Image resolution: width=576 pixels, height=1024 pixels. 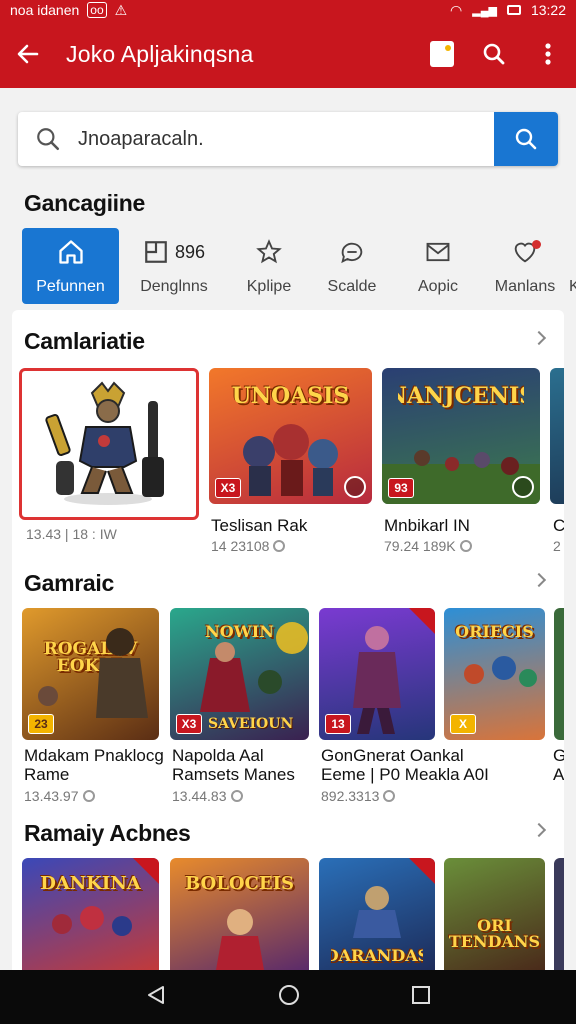 I want to click on name-line: Napolda Aal, so click(x=218, y=755).